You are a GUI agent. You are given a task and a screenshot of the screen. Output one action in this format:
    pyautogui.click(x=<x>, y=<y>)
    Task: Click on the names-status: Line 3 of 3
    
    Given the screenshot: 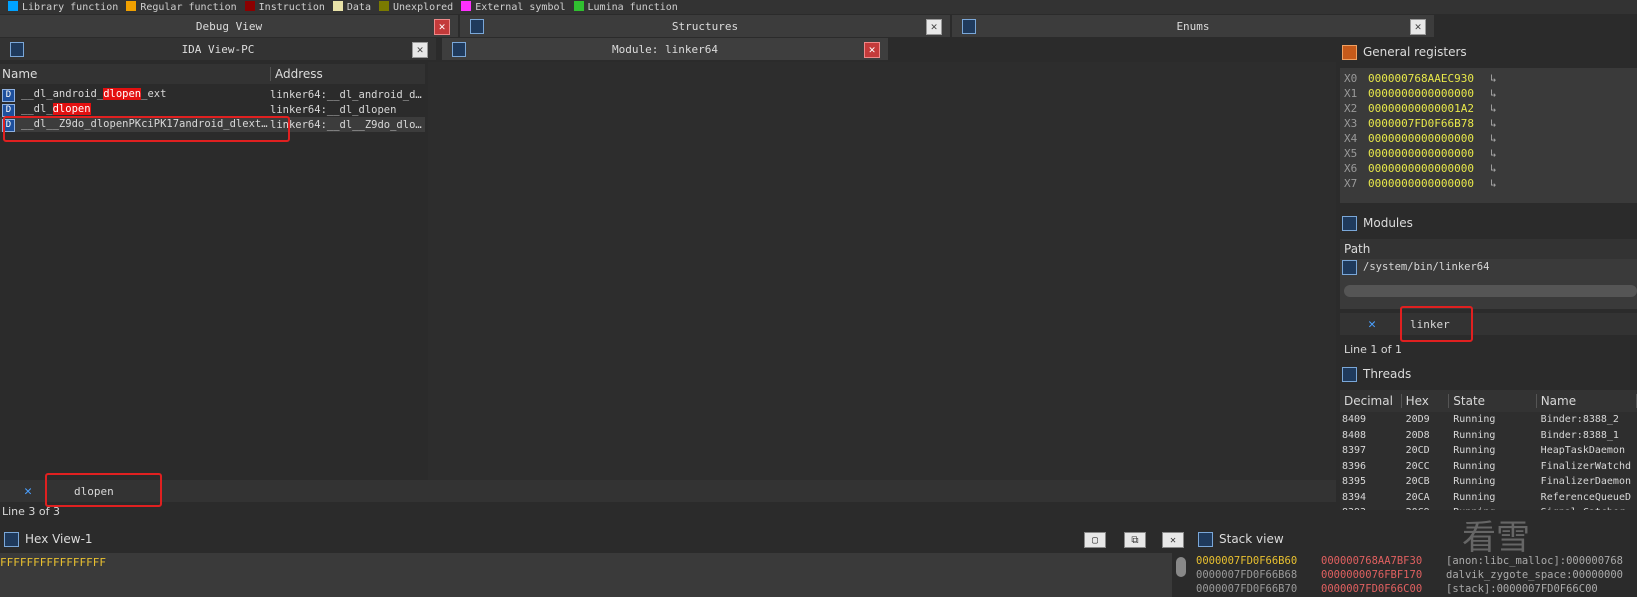 What is the action you would take?
    pyautogui.click(x=31, y=511)
    